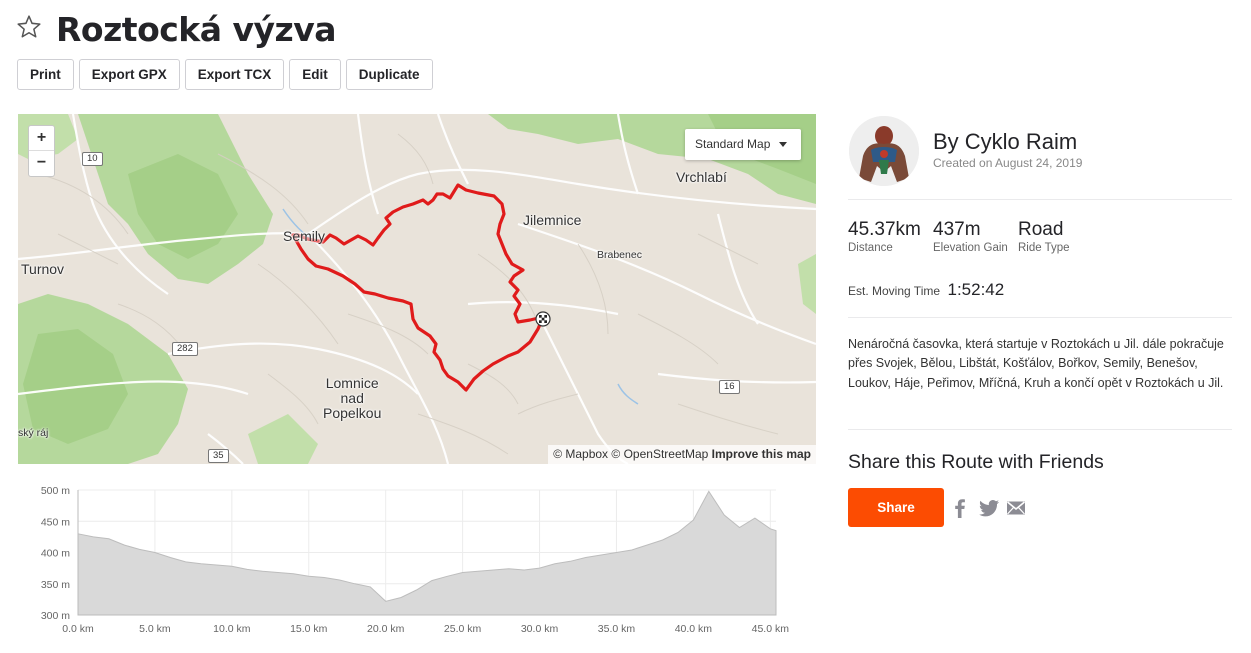 The image size is (1251, 653). Describe the element at coordinates (580, 454) in the screenshot. I see `mapbox-attribution-link: © Mapbox` at that location.